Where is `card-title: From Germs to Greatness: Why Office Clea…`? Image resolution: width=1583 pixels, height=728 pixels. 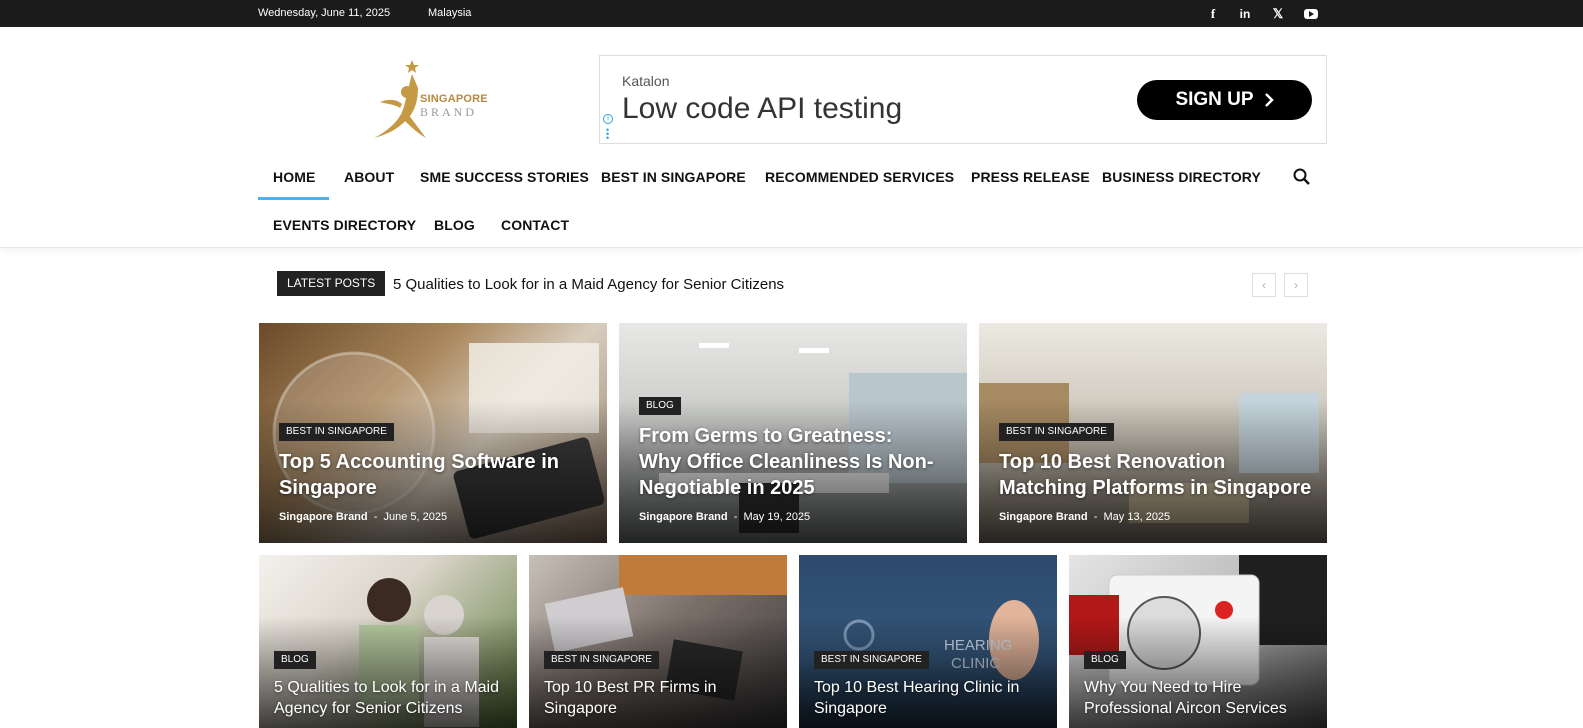 card-title: From Germs to Greatness: Why Office Clea… is located at coordinates (789, 462).